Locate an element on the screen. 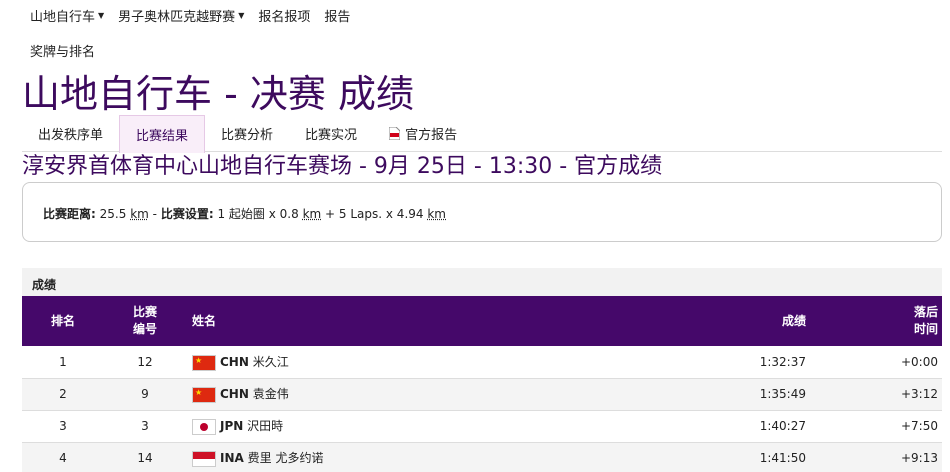 The width and height of the screenshot is (950, 472). table-row: 4 14 INA 费里 尤多约诺 1:41:50 +9:13 is located at coordinates (482, 457).